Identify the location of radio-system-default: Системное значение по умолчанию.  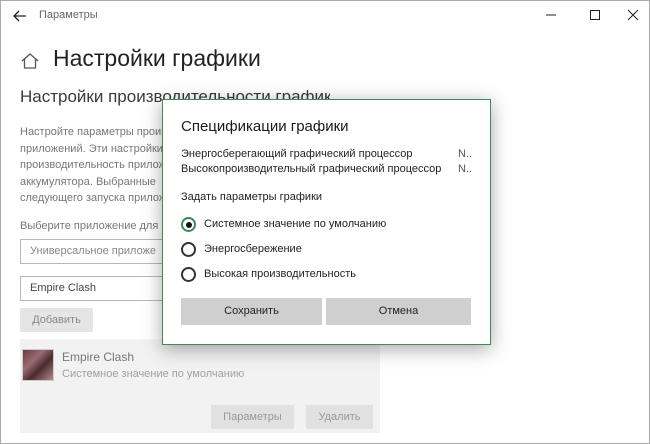
(326, 225).